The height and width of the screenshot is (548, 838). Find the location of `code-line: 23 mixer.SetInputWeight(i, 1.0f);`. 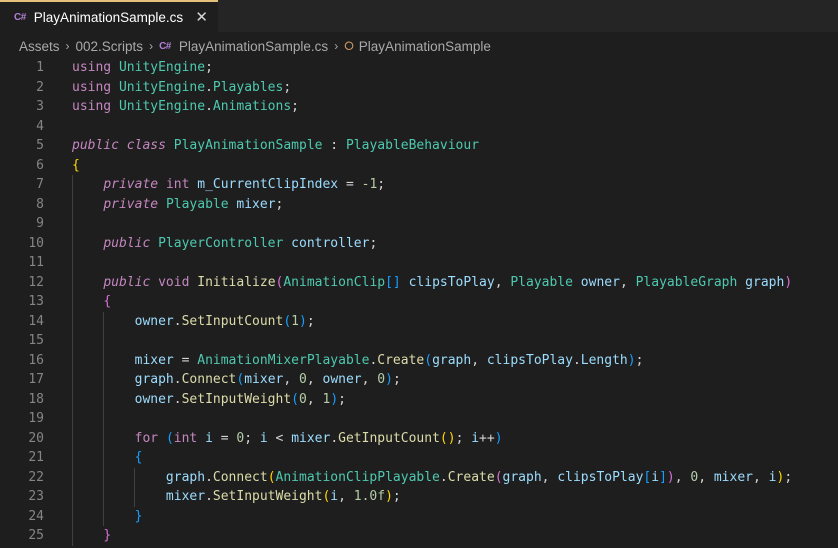

code-line: 23 mixer.SetInputWeight(i, 1.0f); is located at coordinates (419, 497).